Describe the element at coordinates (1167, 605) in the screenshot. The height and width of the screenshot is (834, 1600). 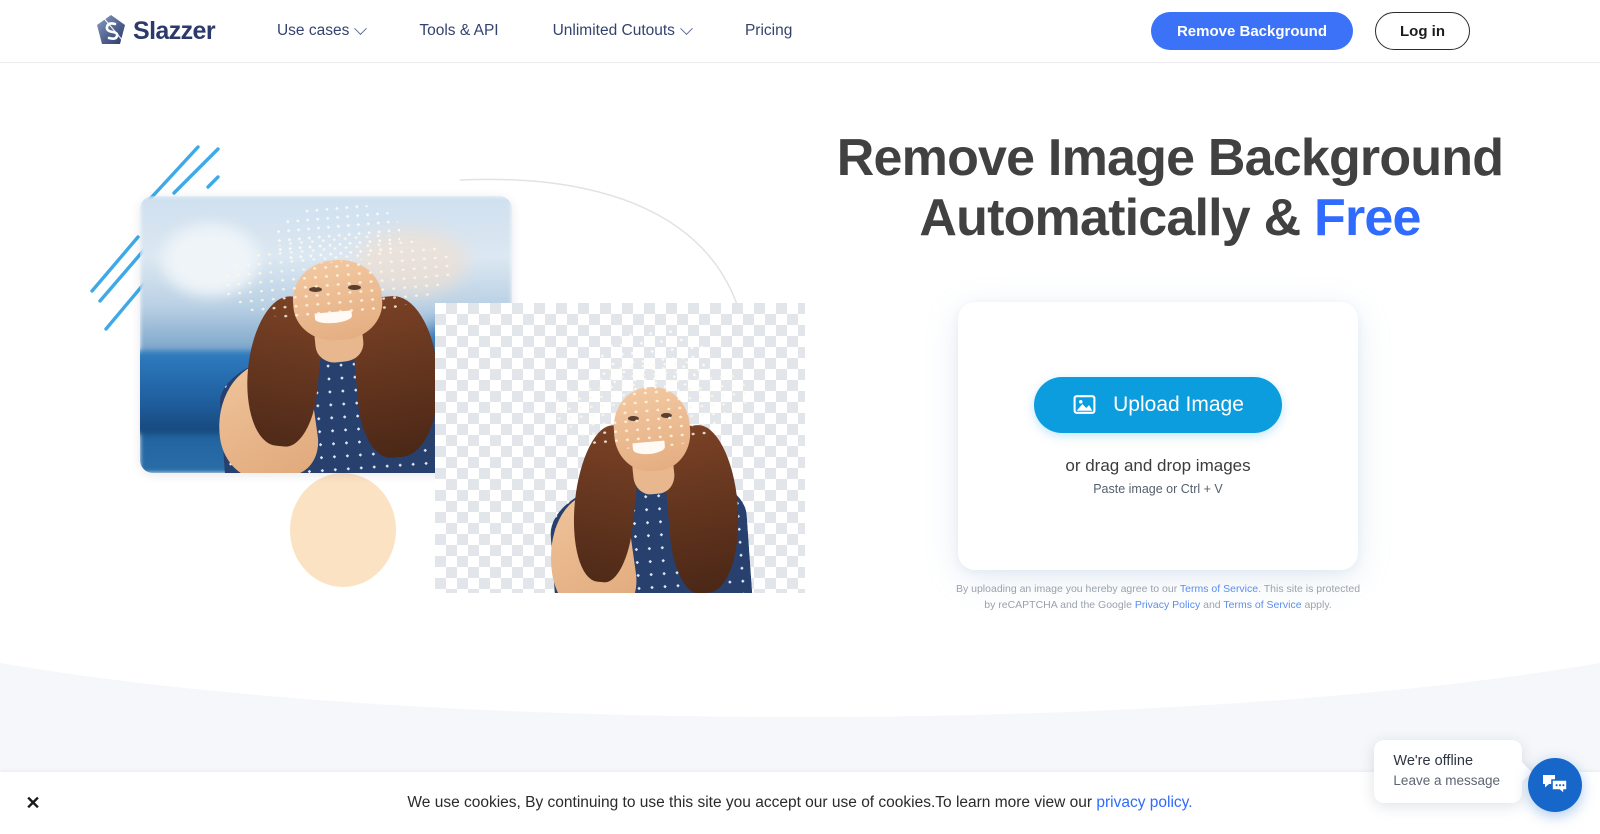
I see `privacy-policy-link: Privacy Policy` at that location.